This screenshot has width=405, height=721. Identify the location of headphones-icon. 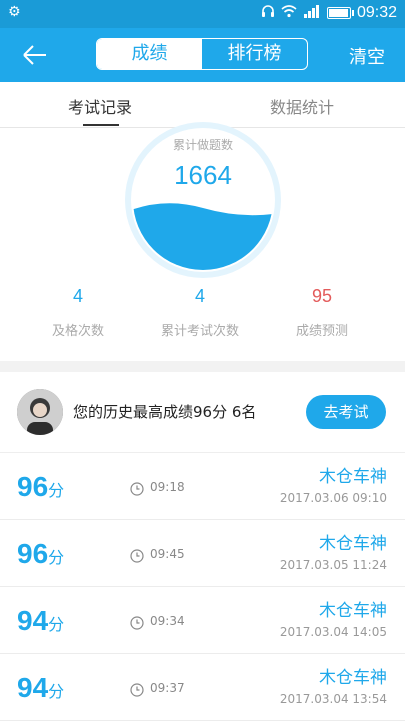
(268, 13).